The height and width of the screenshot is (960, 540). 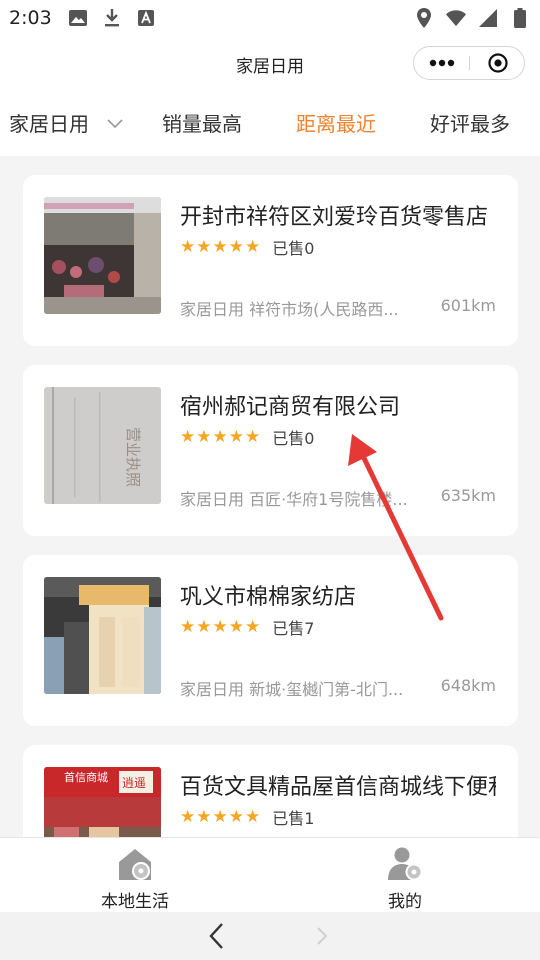 I want to click on shop-name: 开封市祥符区刘爱玲百货零售店, so click(x=334, y=217).